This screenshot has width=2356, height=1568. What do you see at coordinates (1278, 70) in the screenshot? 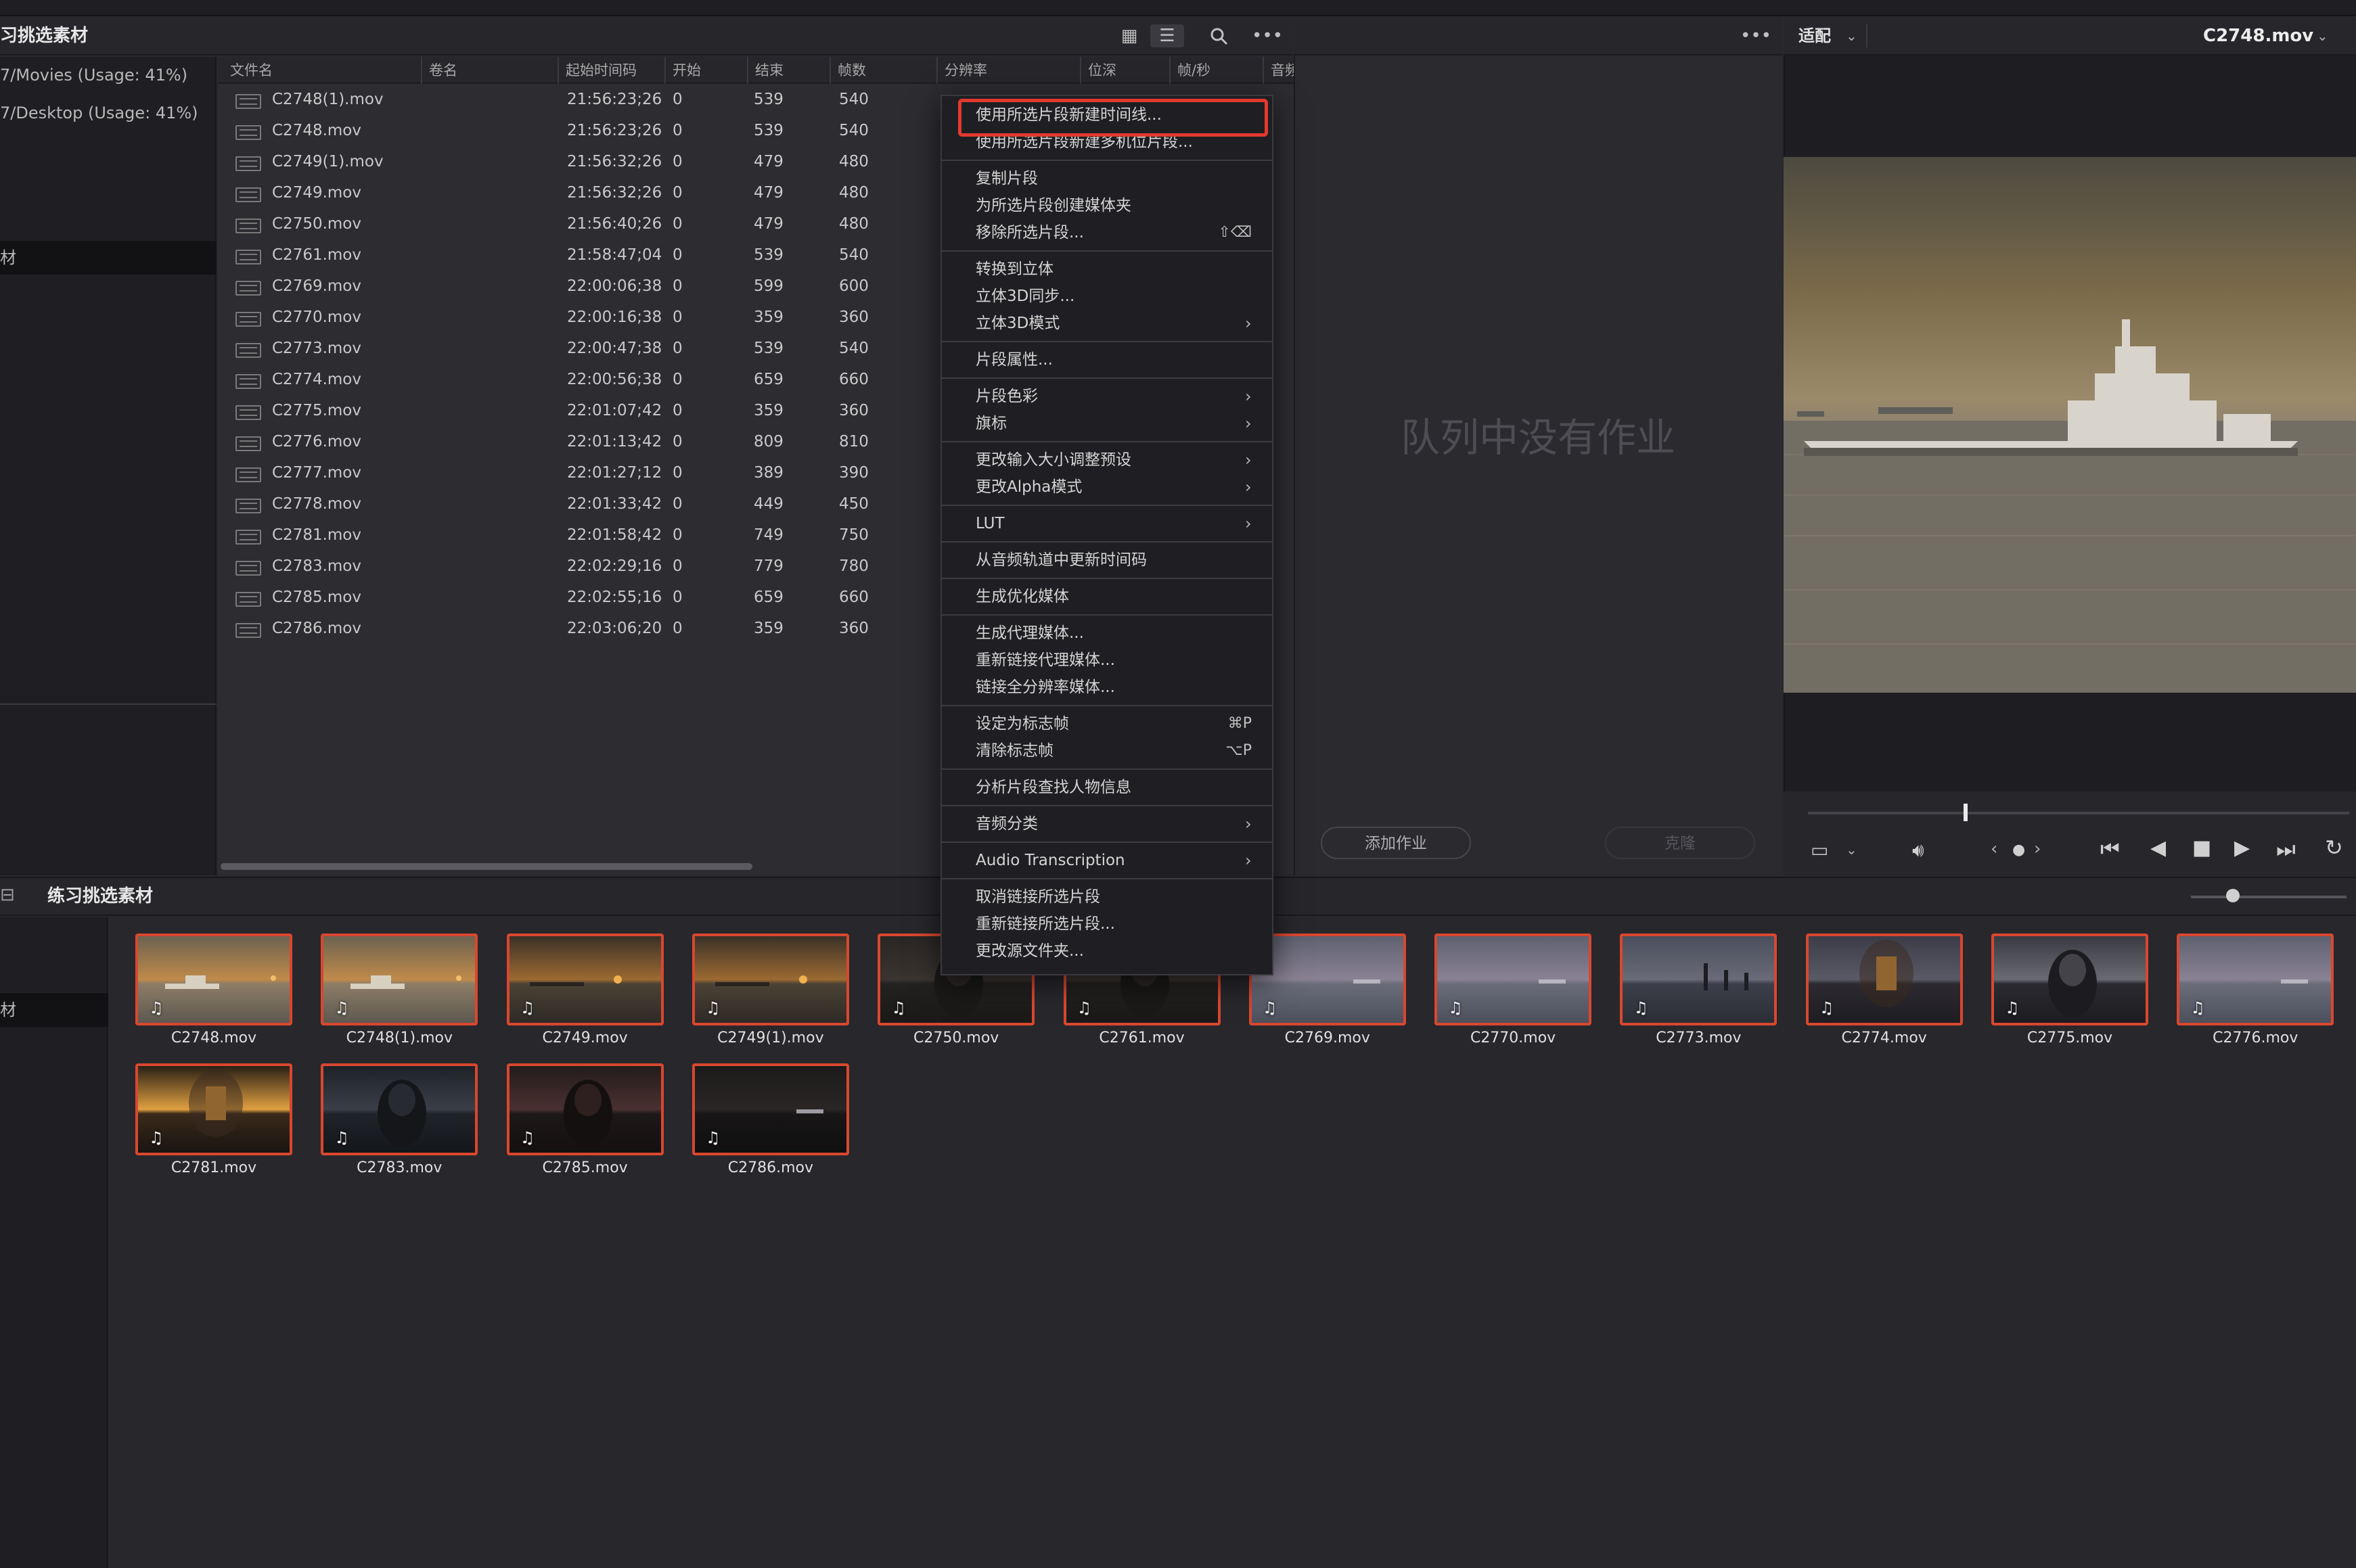
I see `column-header-audio: 音频` at bounding box center [1278, 70].